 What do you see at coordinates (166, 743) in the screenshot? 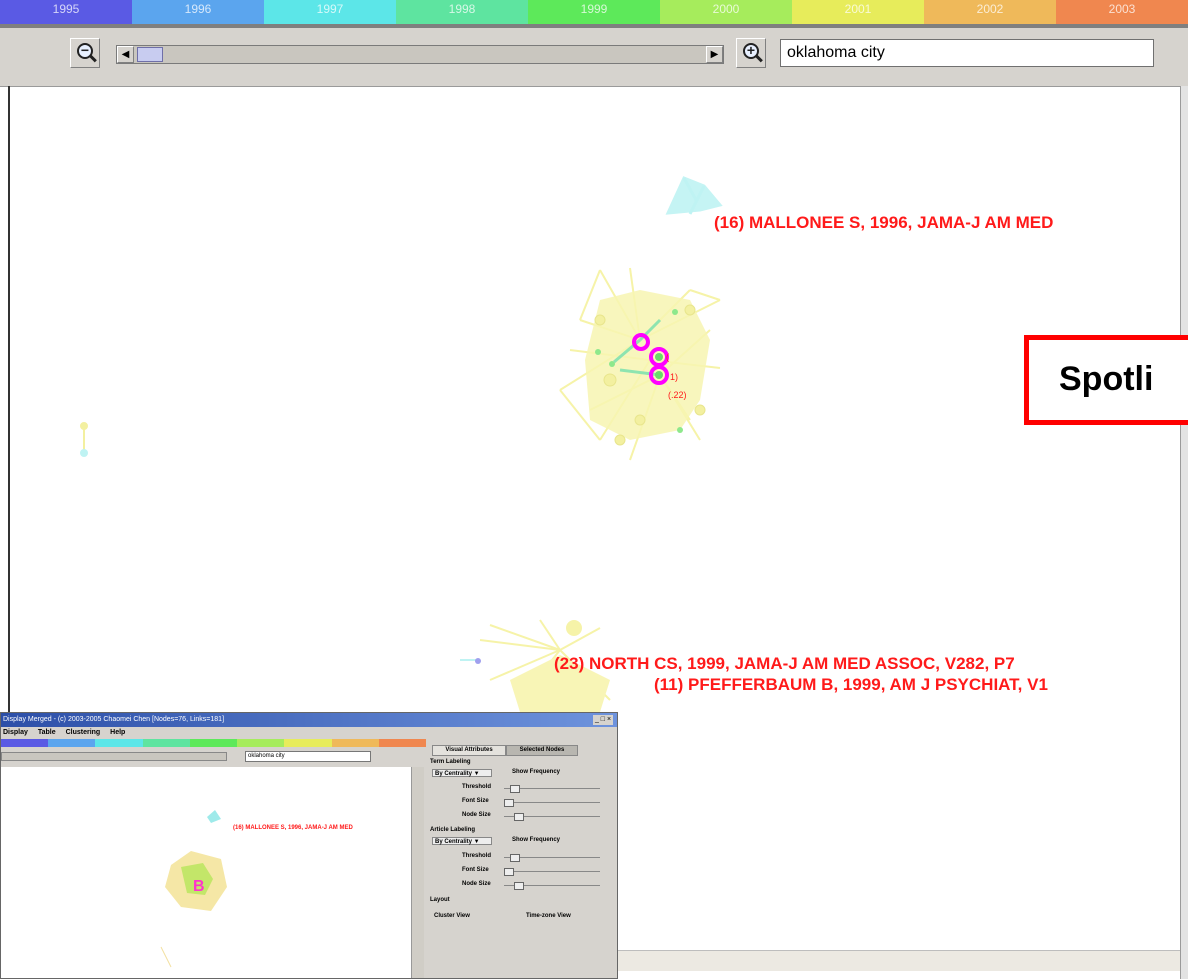
I see `inset-year-1998` at bounding box center [166, 743].